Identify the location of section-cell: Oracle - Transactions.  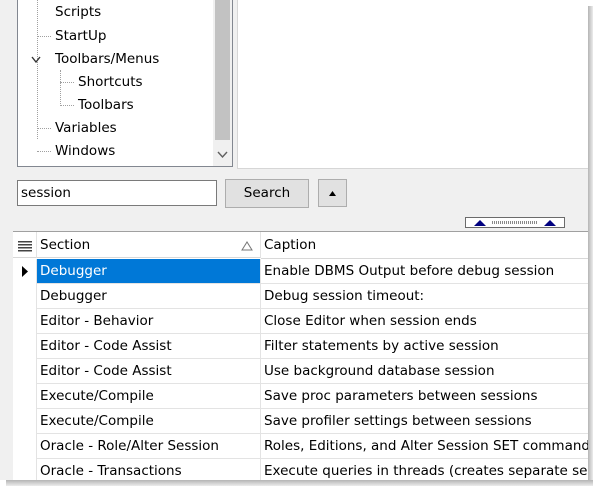
(149, 469).